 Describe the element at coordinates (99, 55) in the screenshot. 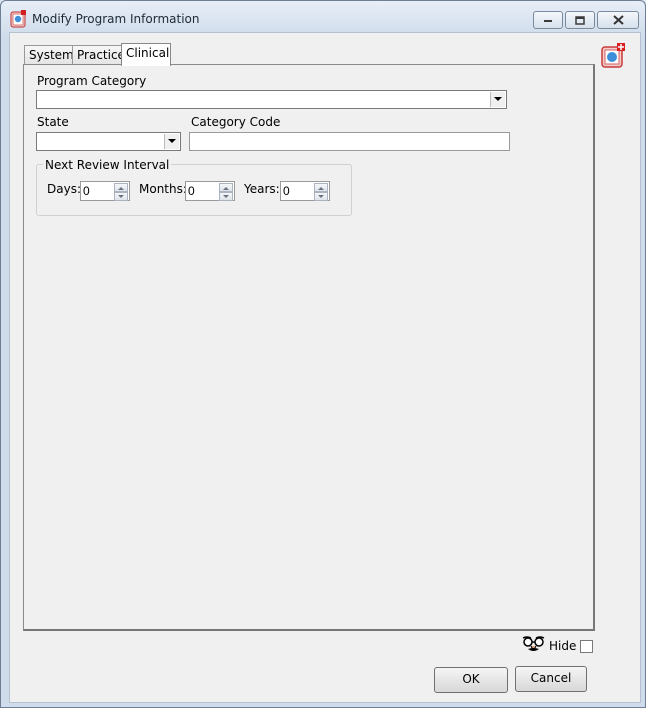

I see `tab-practice: Practice` at that location.